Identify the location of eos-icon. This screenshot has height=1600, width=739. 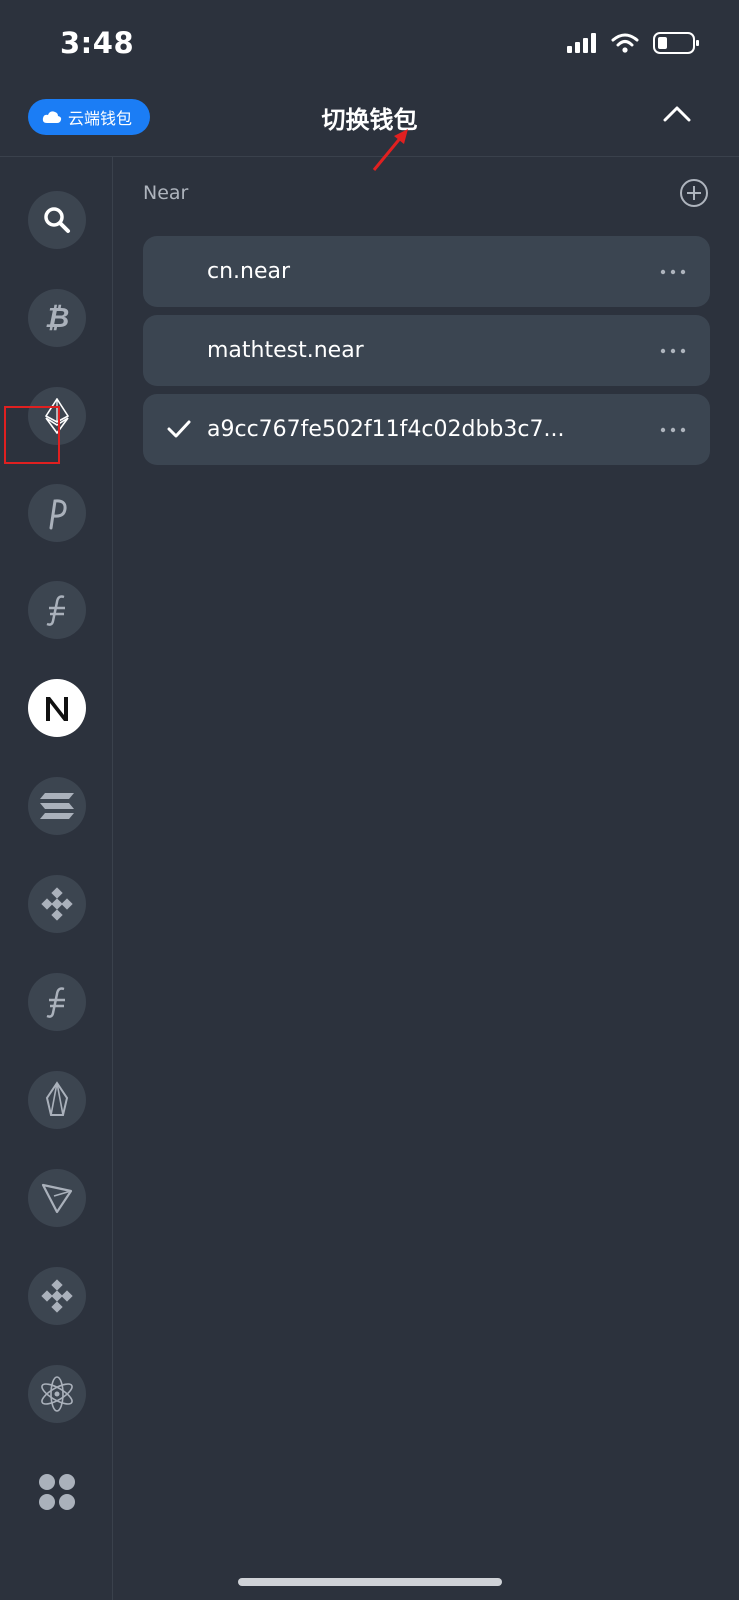
(57, 1098).